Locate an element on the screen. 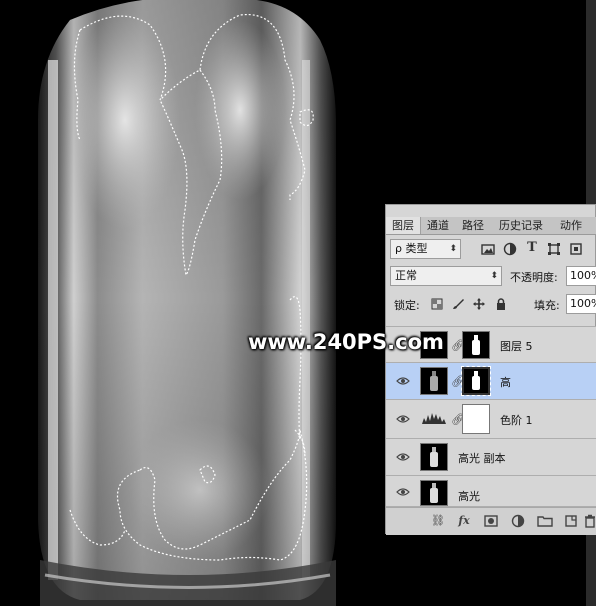 This screenshot has width=596, height=606. add-mask-icon is located at coordinates (491, 521).